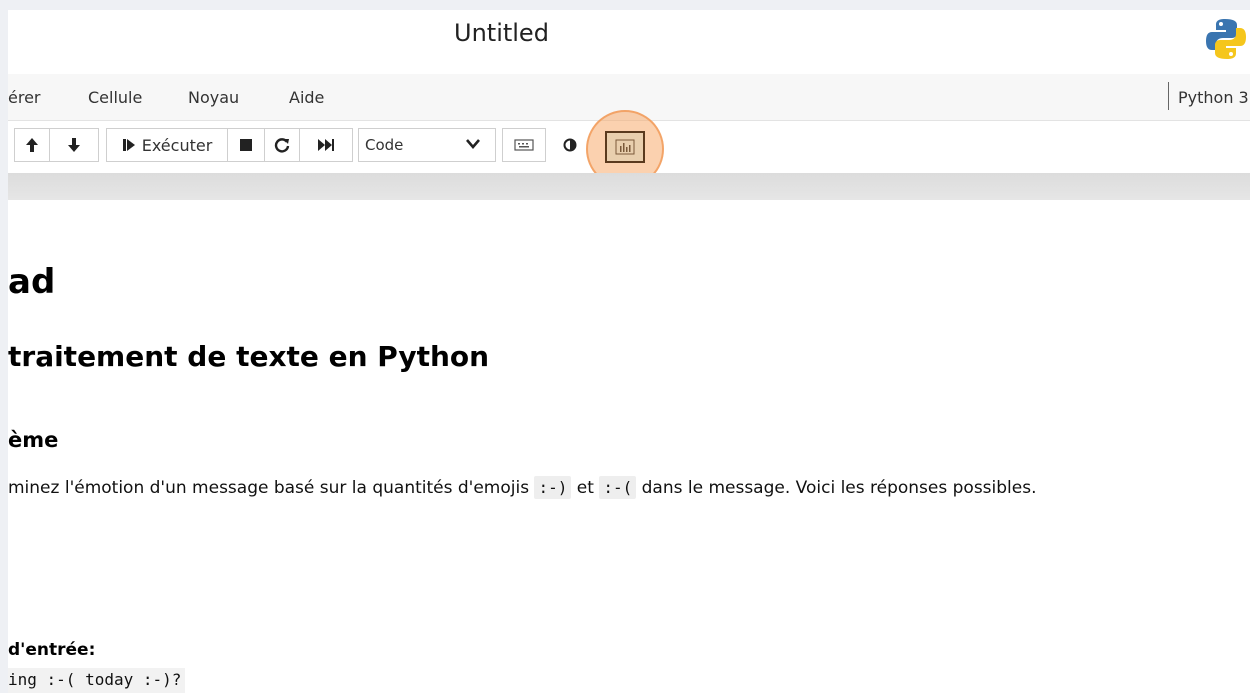 This screenshot has width=1250, height=693. I want to click on chart-icon, so click(625, 147).